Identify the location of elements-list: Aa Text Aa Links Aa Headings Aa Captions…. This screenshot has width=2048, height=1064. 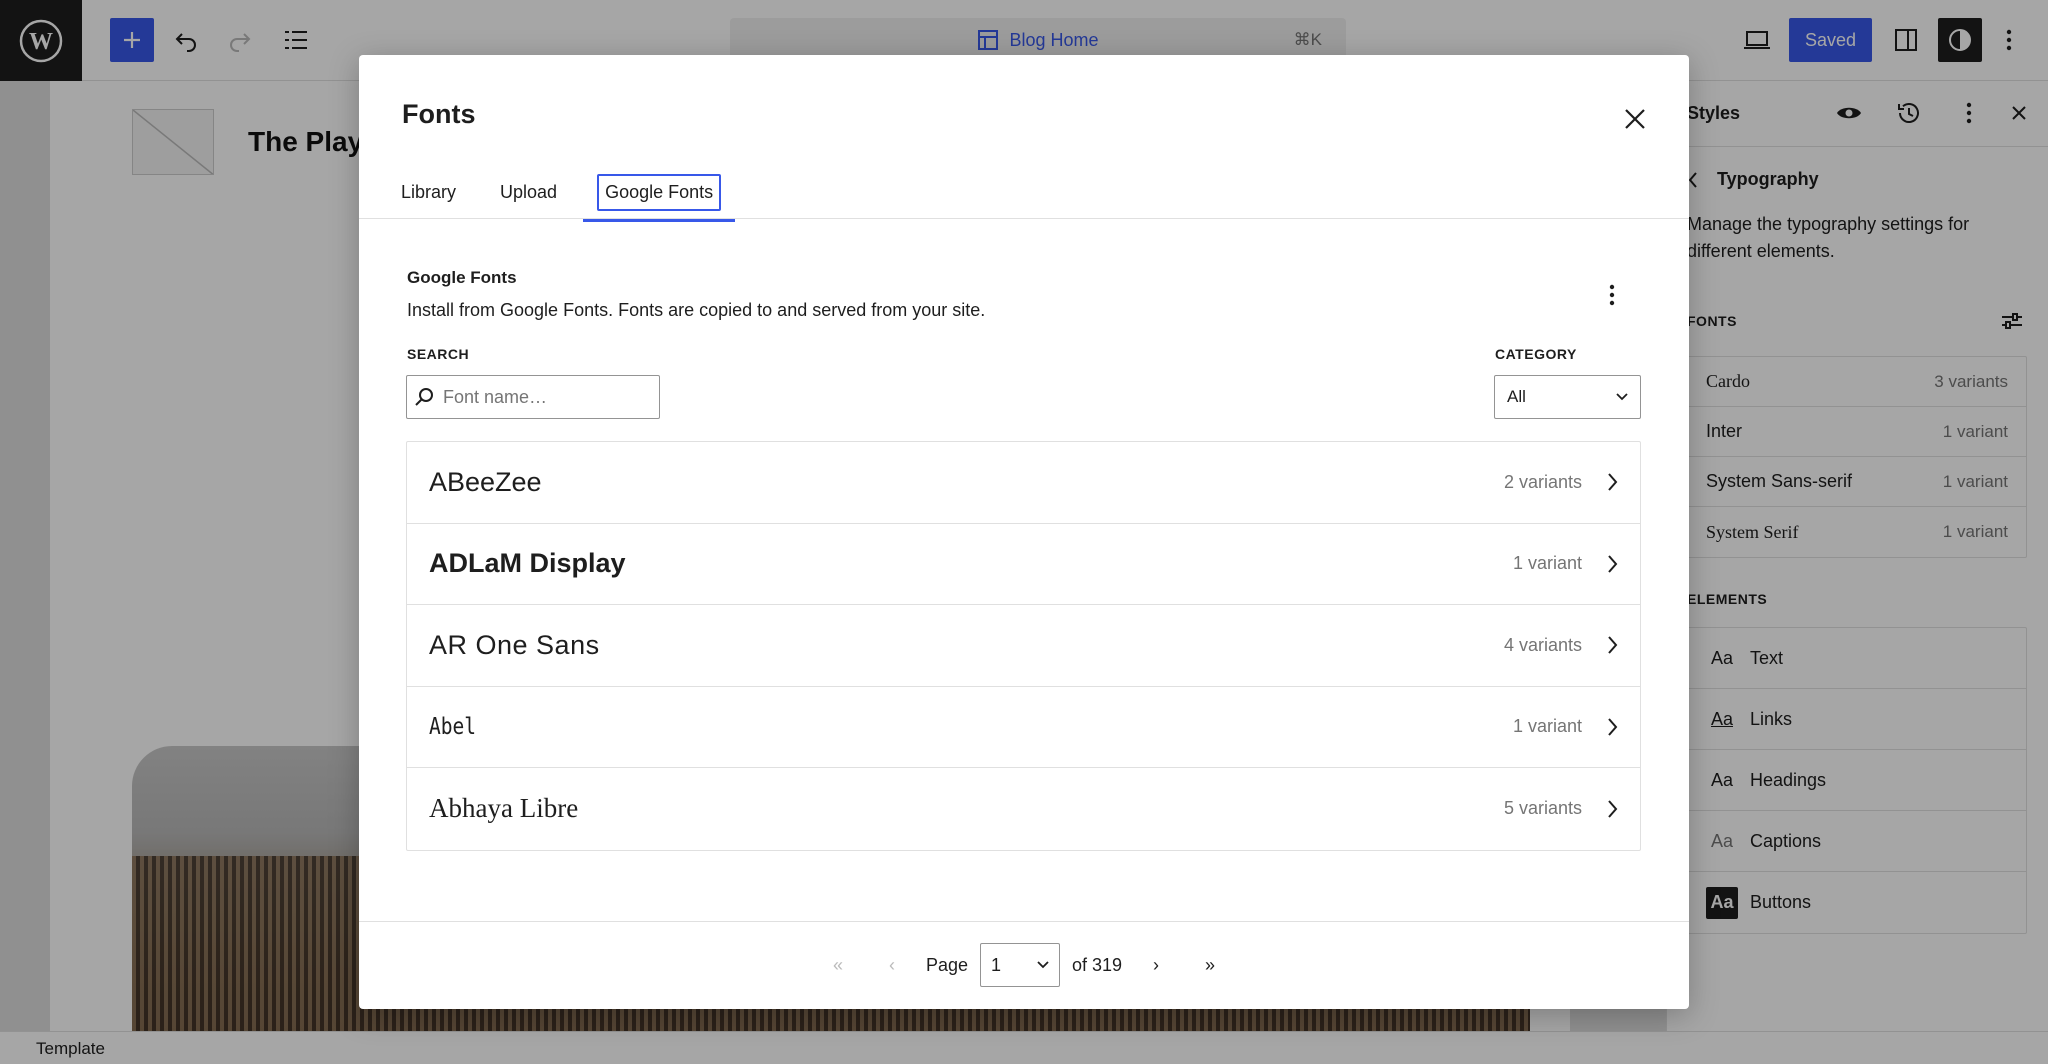
(1857, 780).